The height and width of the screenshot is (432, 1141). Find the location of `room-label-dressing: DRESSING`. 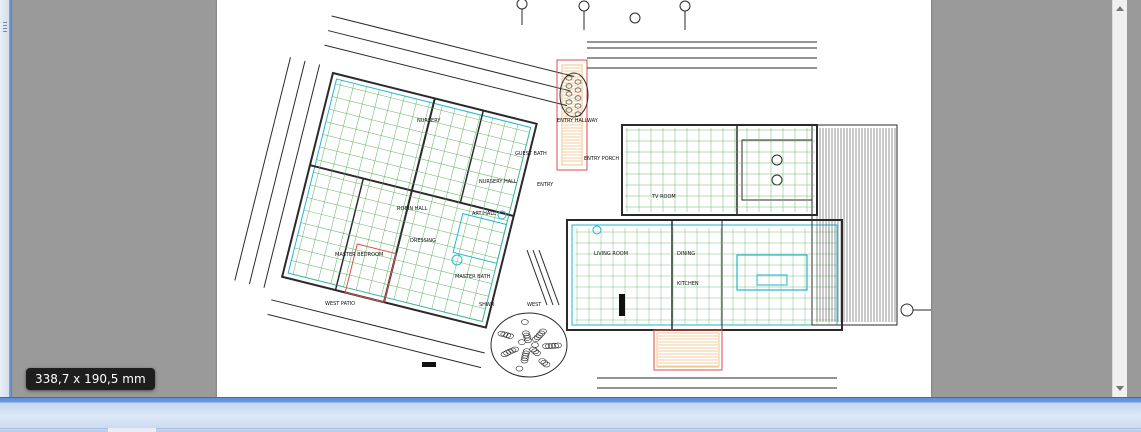

room-label-dressing: DRESSING is located at coordinates (423, 241).